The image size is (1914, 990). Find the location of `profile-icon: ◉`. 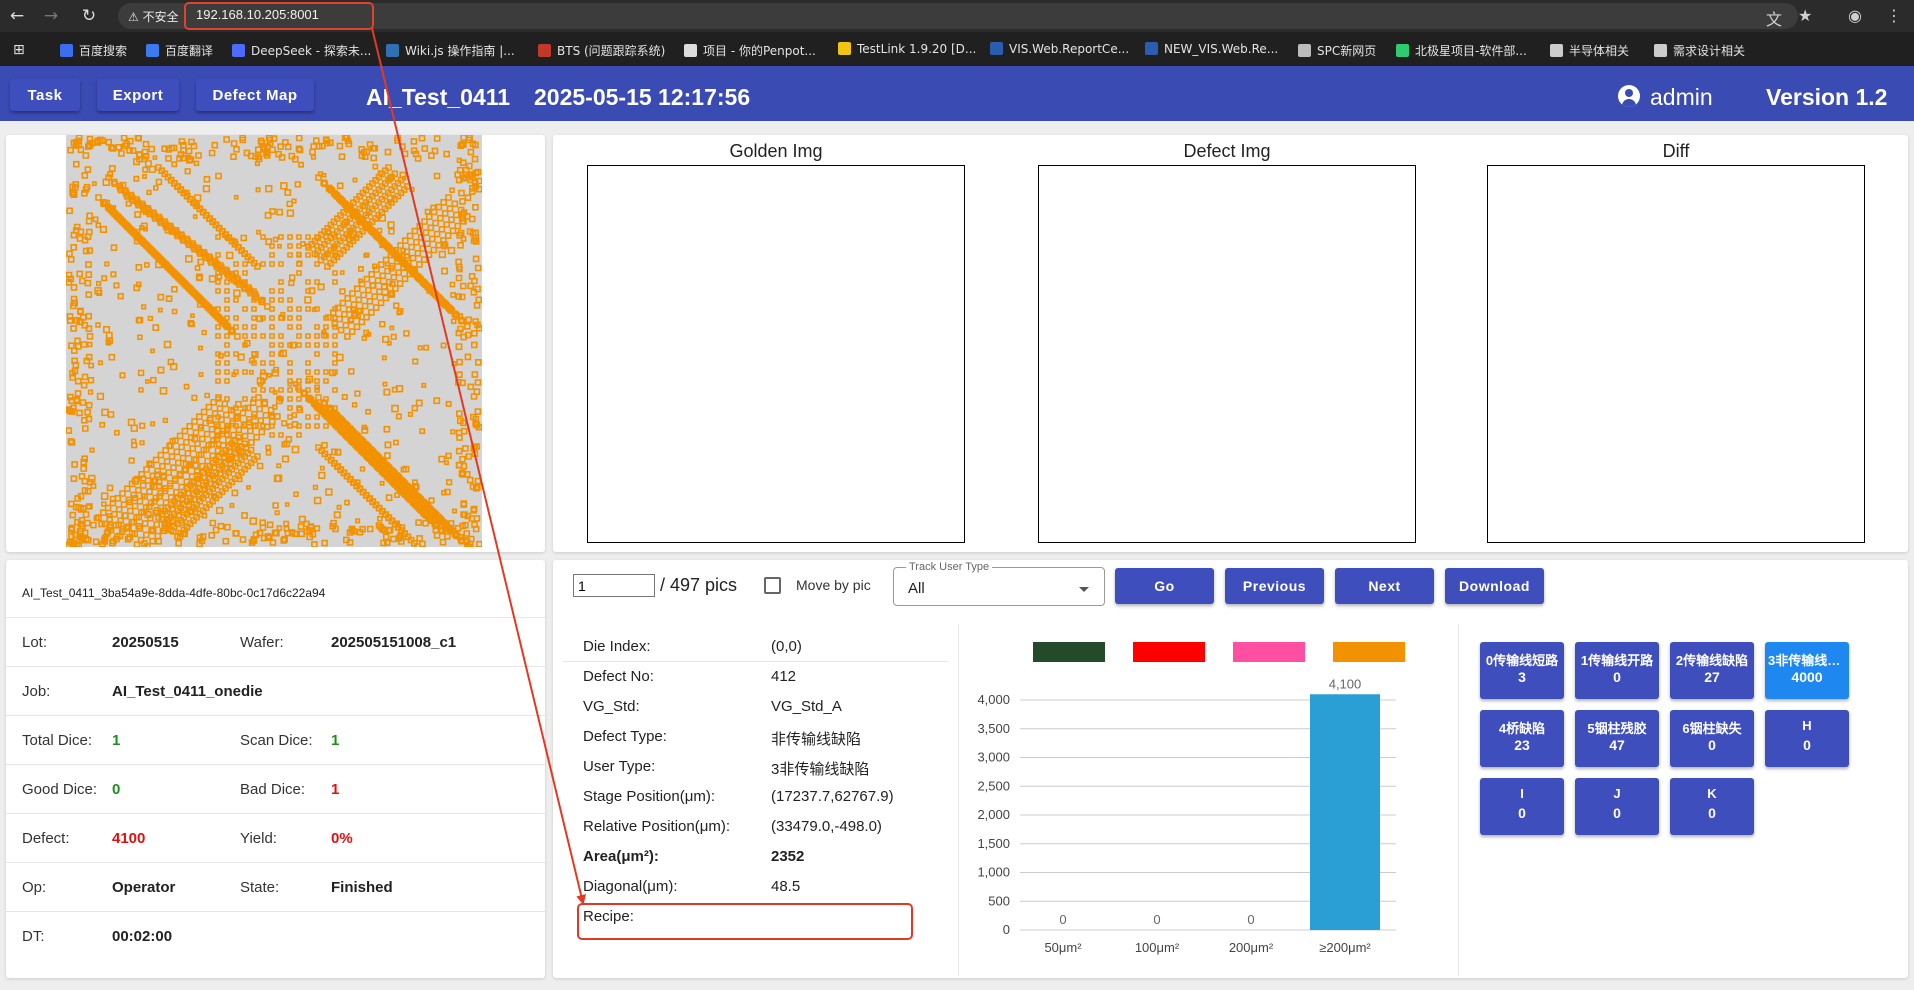

profile-icon: ◉ is located at coordinates (1855, 15).